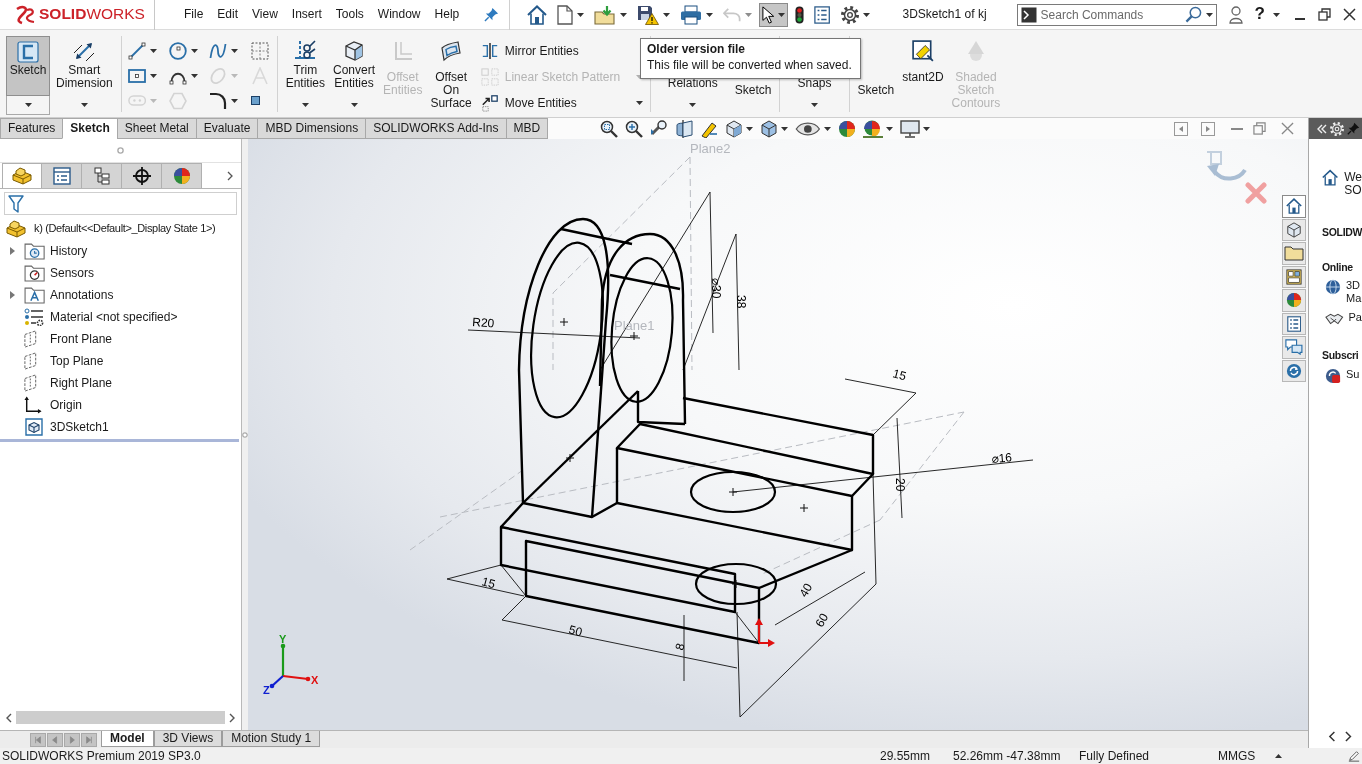 This screenshot has width=1362, height=764. I want to click on axis-label: Y, so click(283, 639).